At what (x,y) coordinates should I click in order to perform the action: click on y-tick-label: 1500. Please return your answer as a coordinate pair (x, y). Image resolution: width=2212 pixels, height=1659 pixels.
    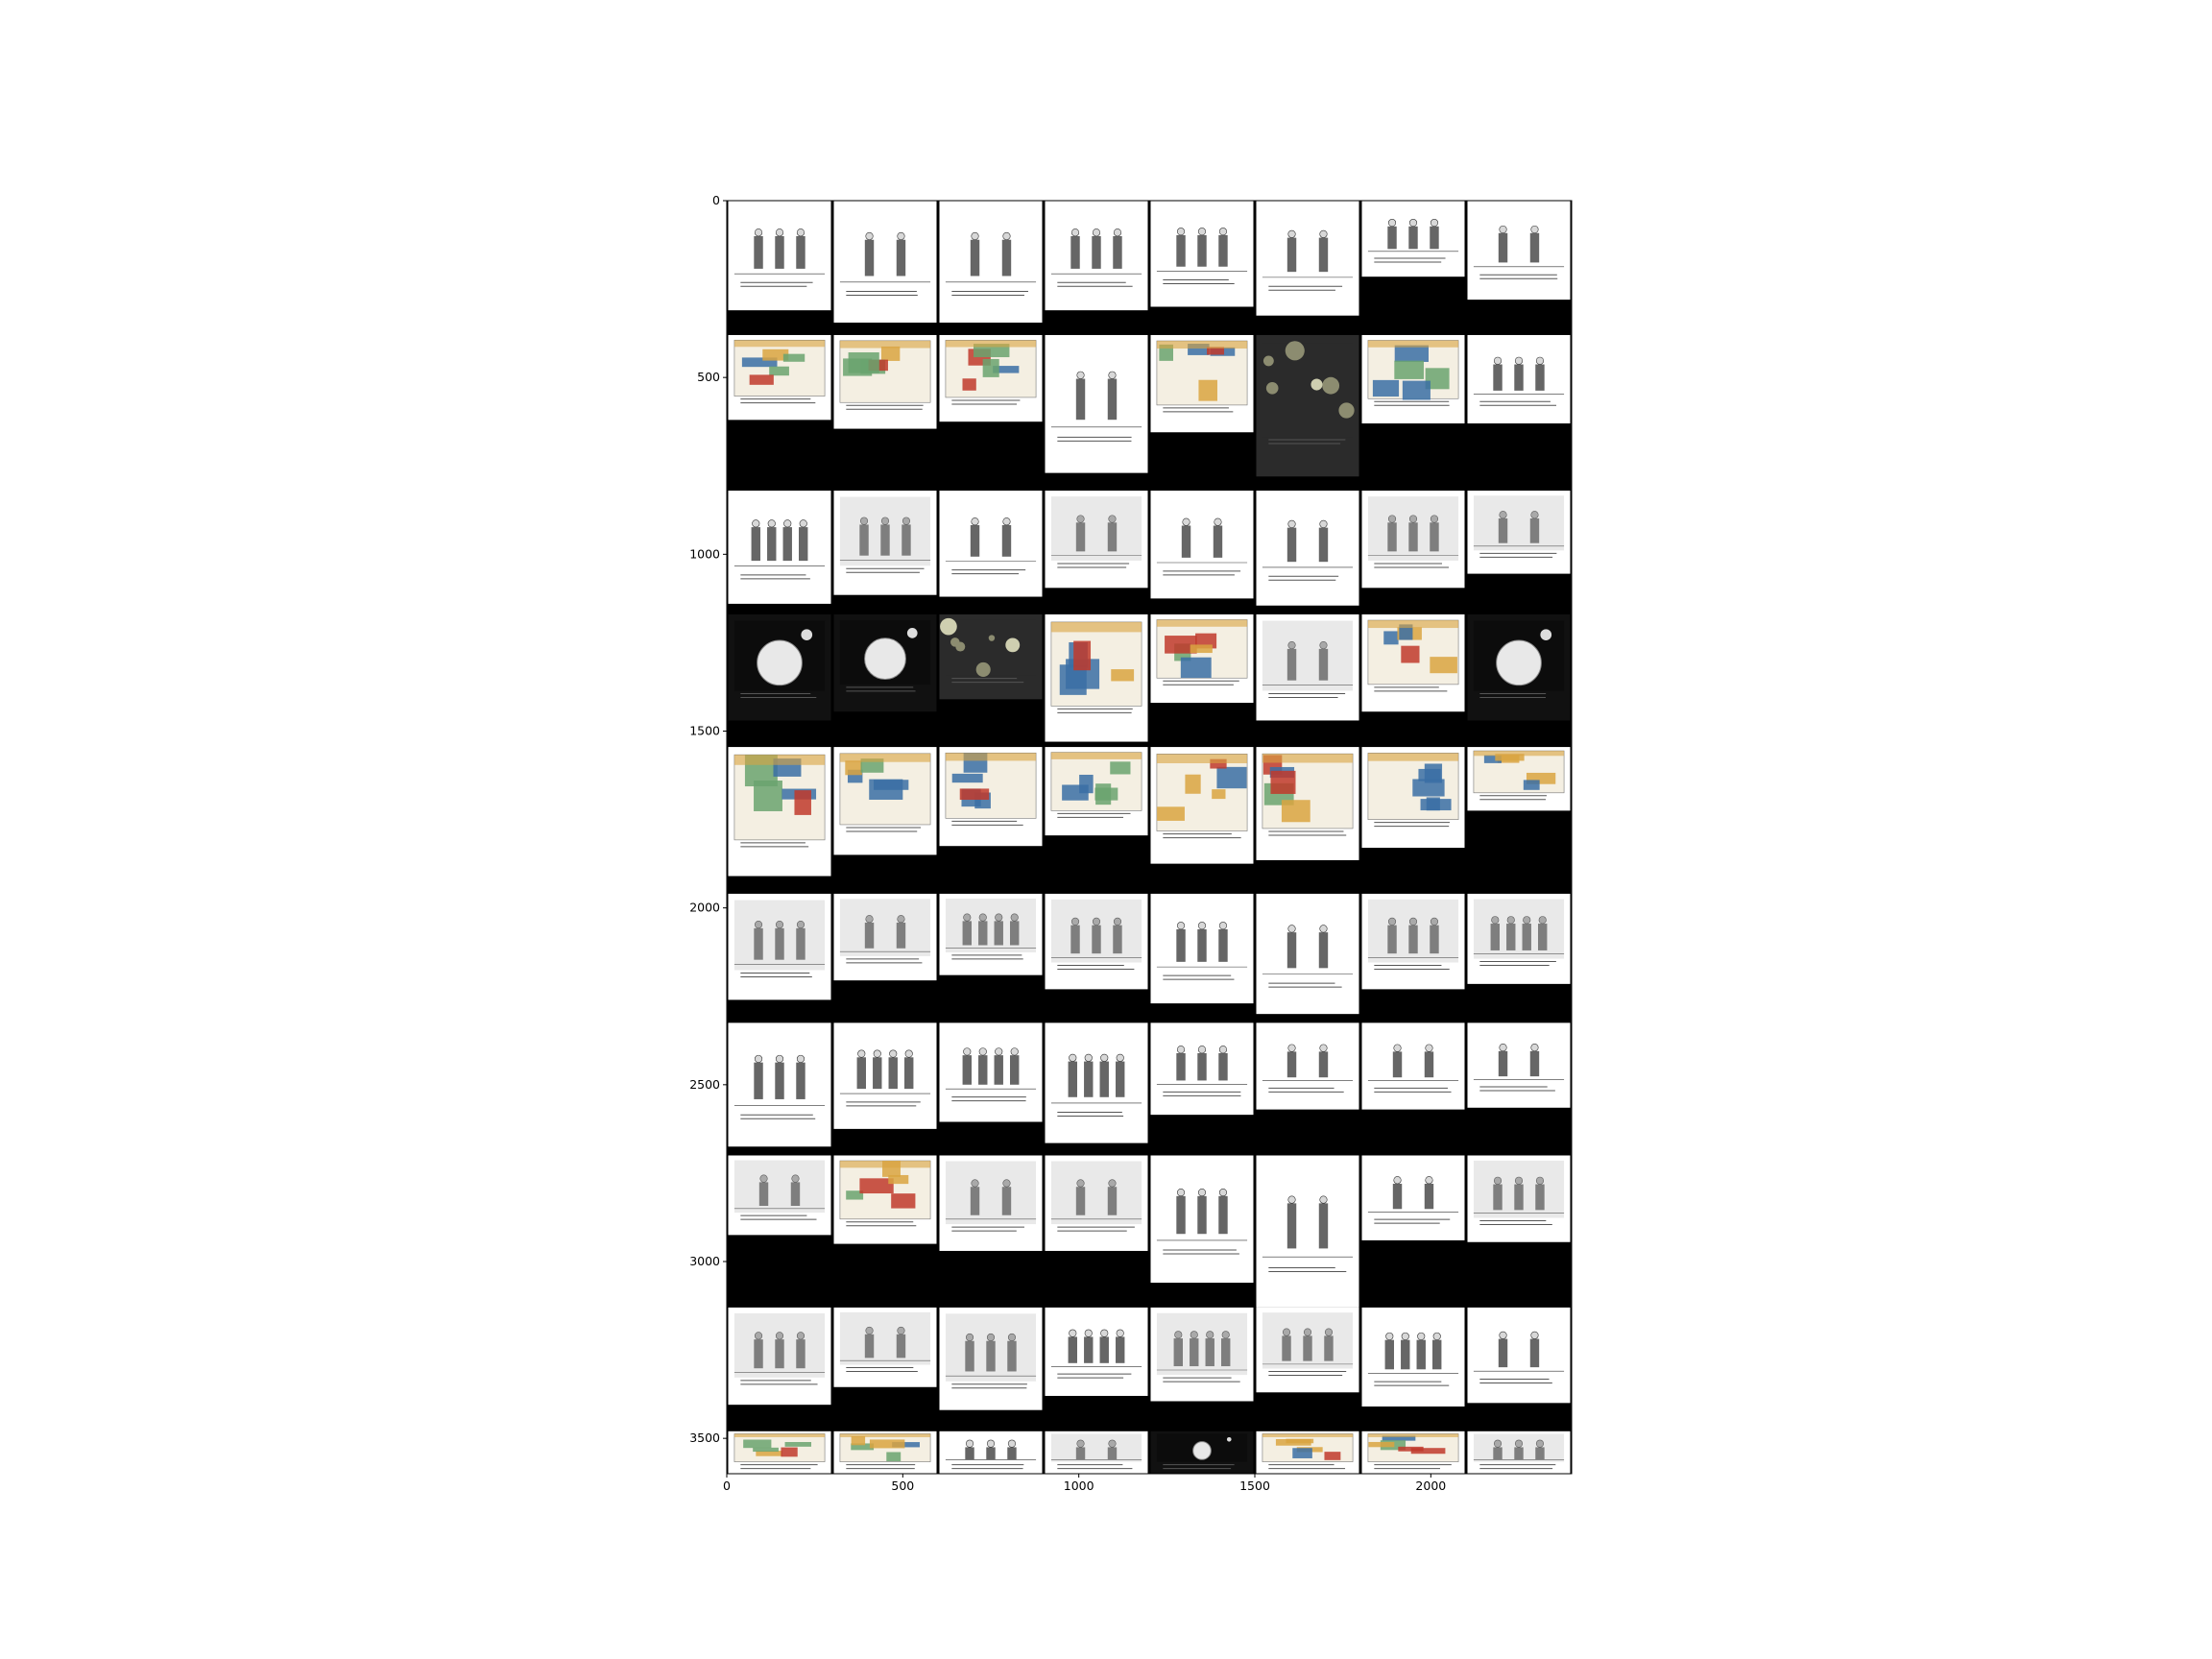
    Looking at the image, I should click on (704, 731).